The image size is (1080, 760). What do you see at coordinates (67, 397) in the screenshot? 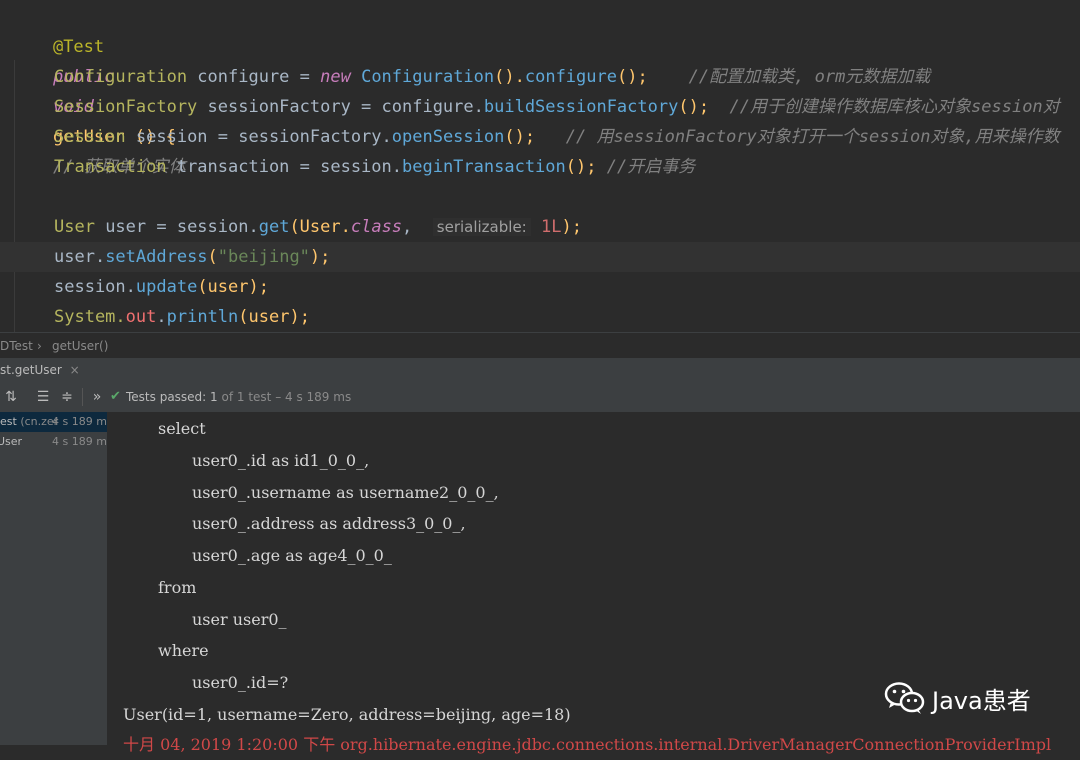
I see `collapse-all-icon: ≑` at bounding box center [67, 397].